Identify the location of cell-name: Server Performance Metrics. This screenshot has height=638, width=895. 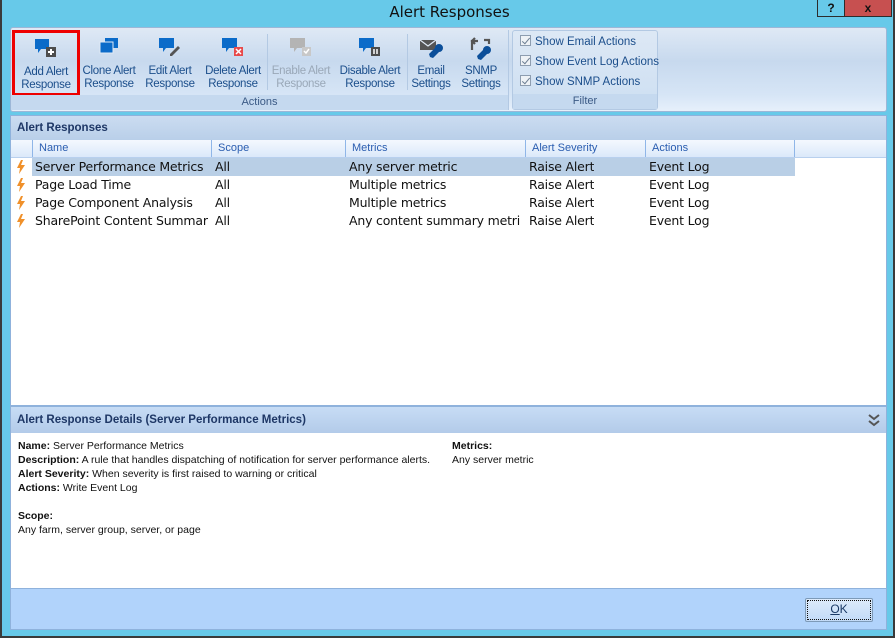
(119, 166).